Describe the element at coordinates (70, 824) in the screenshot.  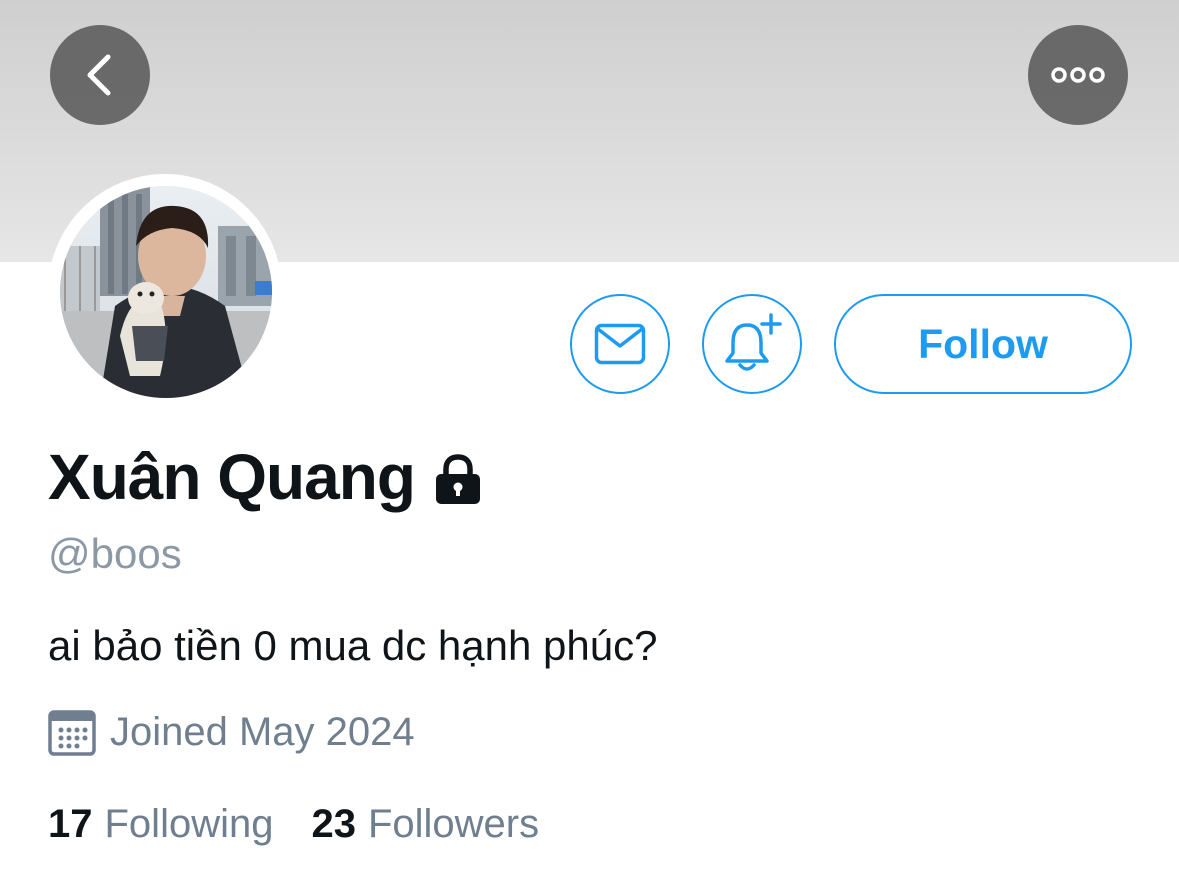
I see `following-count: 17` at that location.